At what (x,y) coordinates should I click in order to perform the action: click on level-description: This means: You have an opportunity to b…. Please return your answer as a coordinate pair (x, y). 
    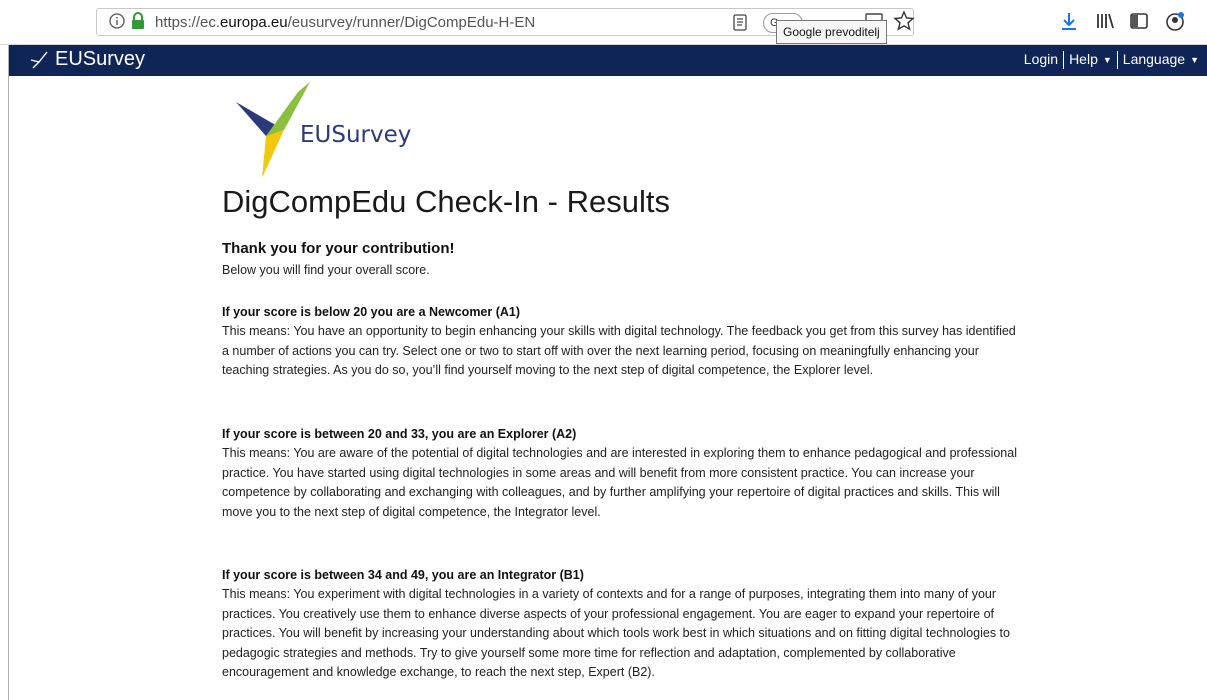
    Looking at the image, I should click on (619, 350).